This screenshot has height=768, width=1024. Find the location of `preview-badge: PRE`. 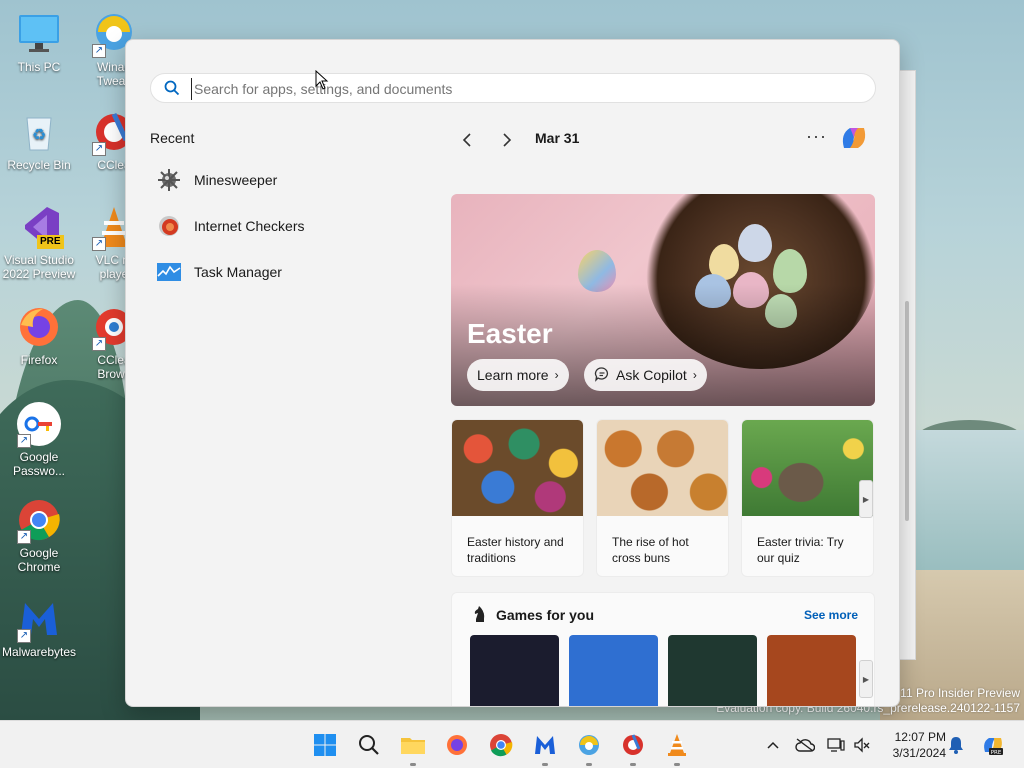

preview-badge: PRE is located at coordinates (50, 242).